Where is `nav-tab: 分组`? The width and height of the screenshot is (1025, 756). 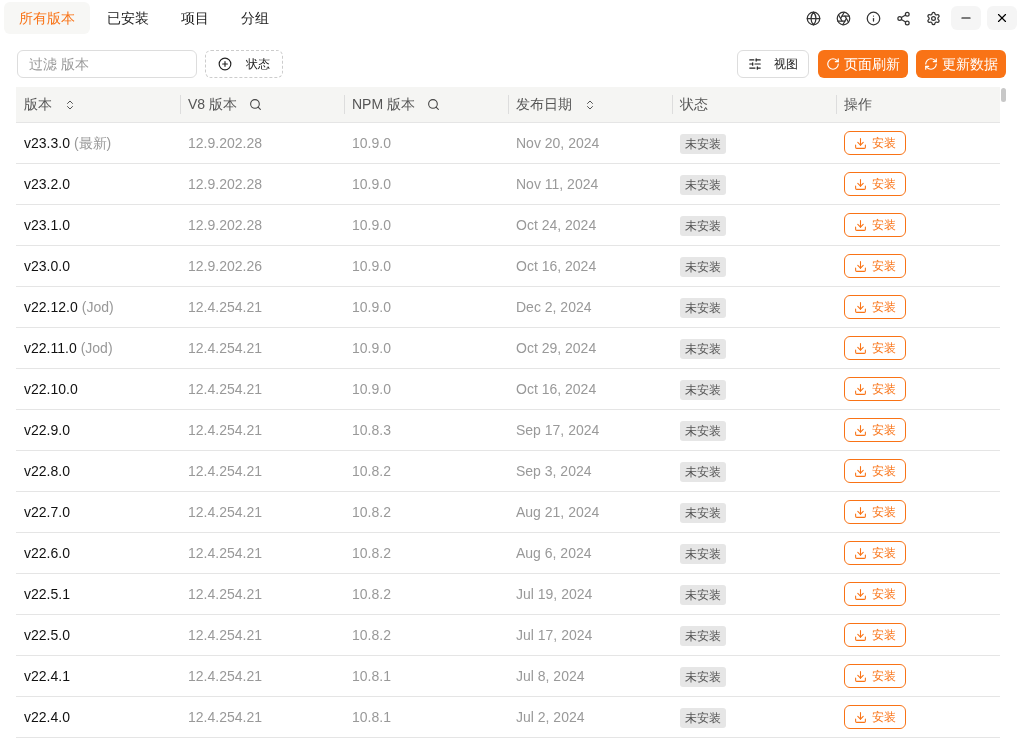 nav-tab: 分组 is located at coordinates (255, 18).